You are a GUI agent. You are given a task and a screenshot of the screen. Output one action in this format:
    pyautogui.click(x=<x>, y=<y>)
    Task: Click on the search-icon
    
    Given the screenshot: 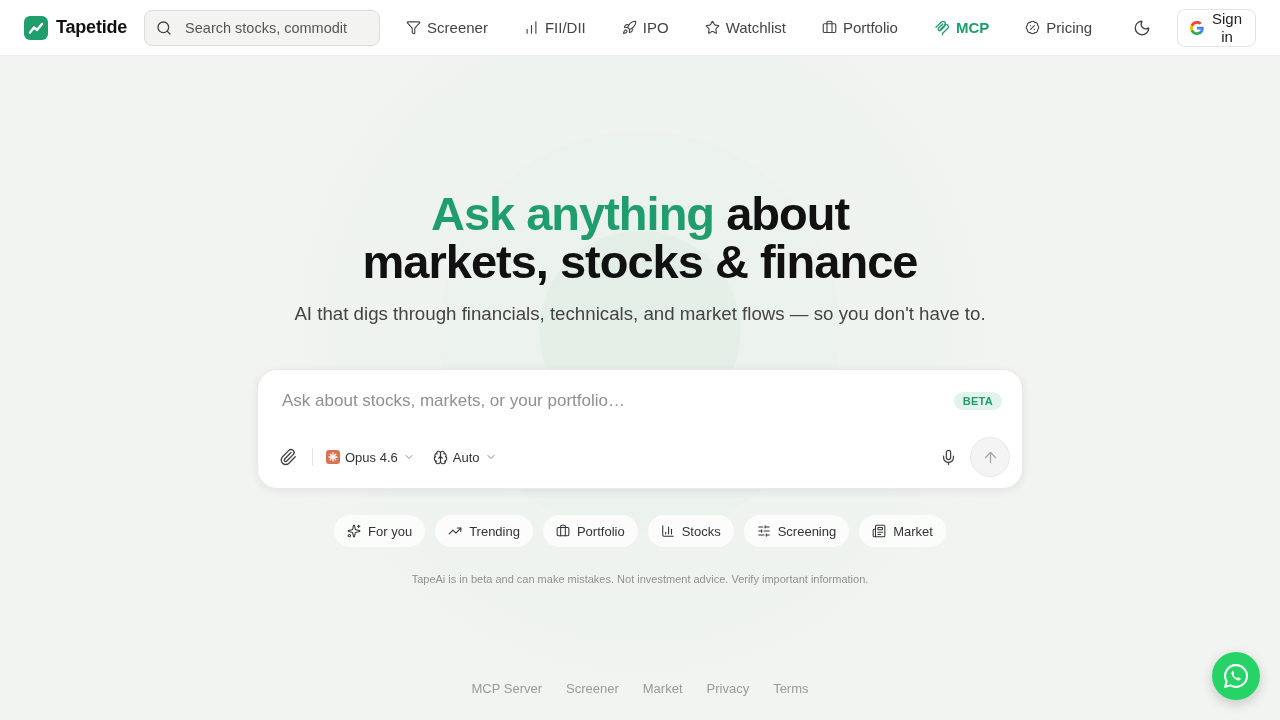 What is the action you would take?
    pyautogui.click(x=164, y=27)
    